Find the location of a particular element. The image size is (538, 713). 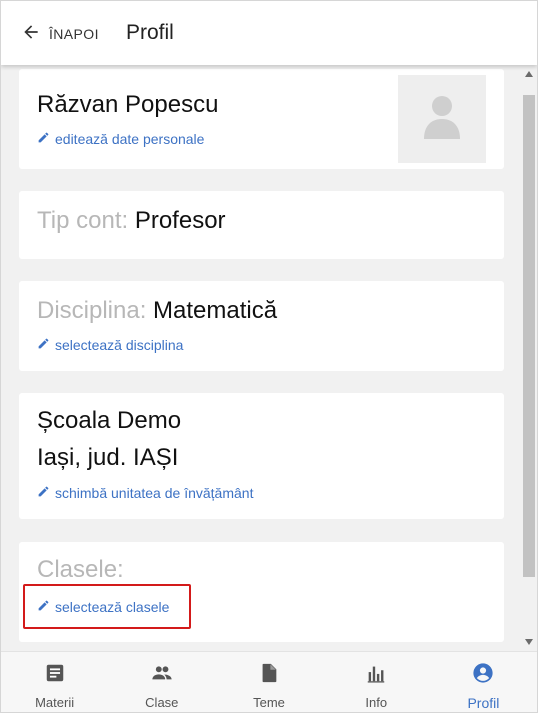

person-icon is located at coordinates (442, 119).